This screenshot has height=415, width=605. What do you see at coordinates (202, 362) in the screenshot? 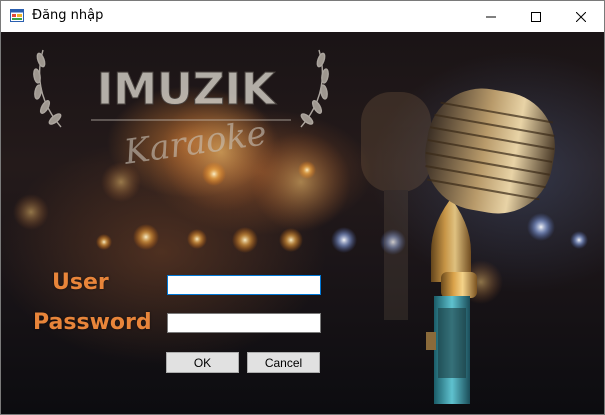
I see `ok-button: OK` at bounding box center [202, 362].